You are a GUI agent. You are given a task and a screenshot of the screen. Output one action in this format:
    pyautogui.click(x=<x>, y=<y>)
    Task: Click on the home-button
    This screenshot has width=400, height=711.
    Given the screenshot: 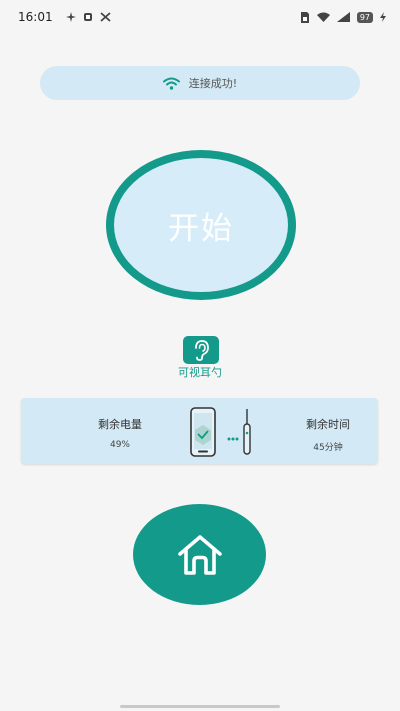 What is the action you would take?
    pyautogui.click(x=199, y=554)
    